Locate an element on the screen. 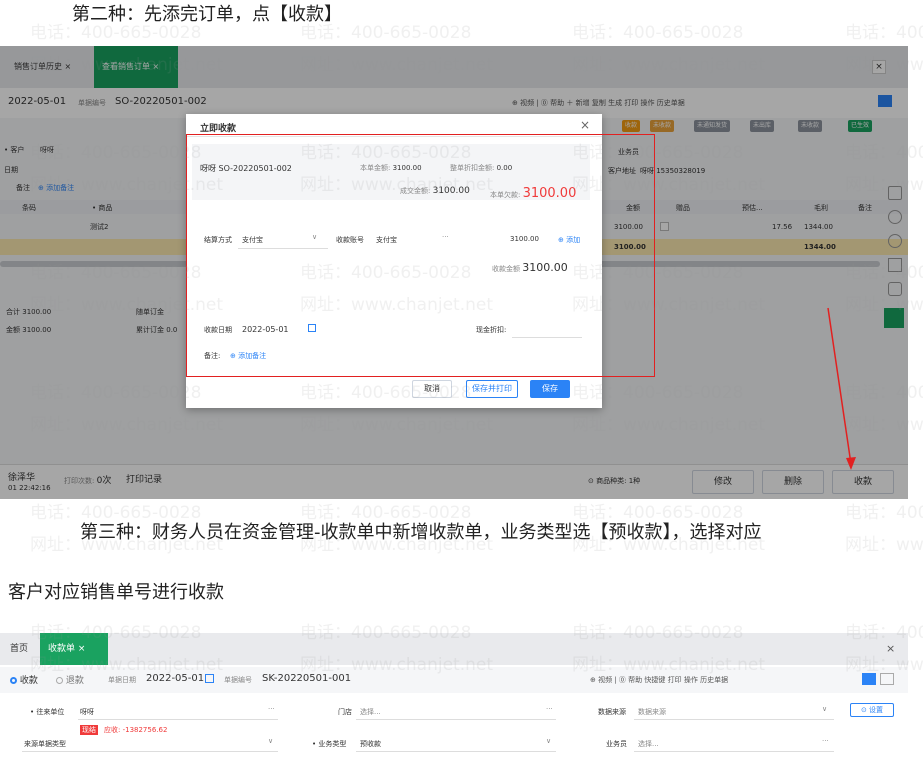 The image size is (923, 767). help-button-2: ⓪ 帮助 is located at coordinates (630, 680).